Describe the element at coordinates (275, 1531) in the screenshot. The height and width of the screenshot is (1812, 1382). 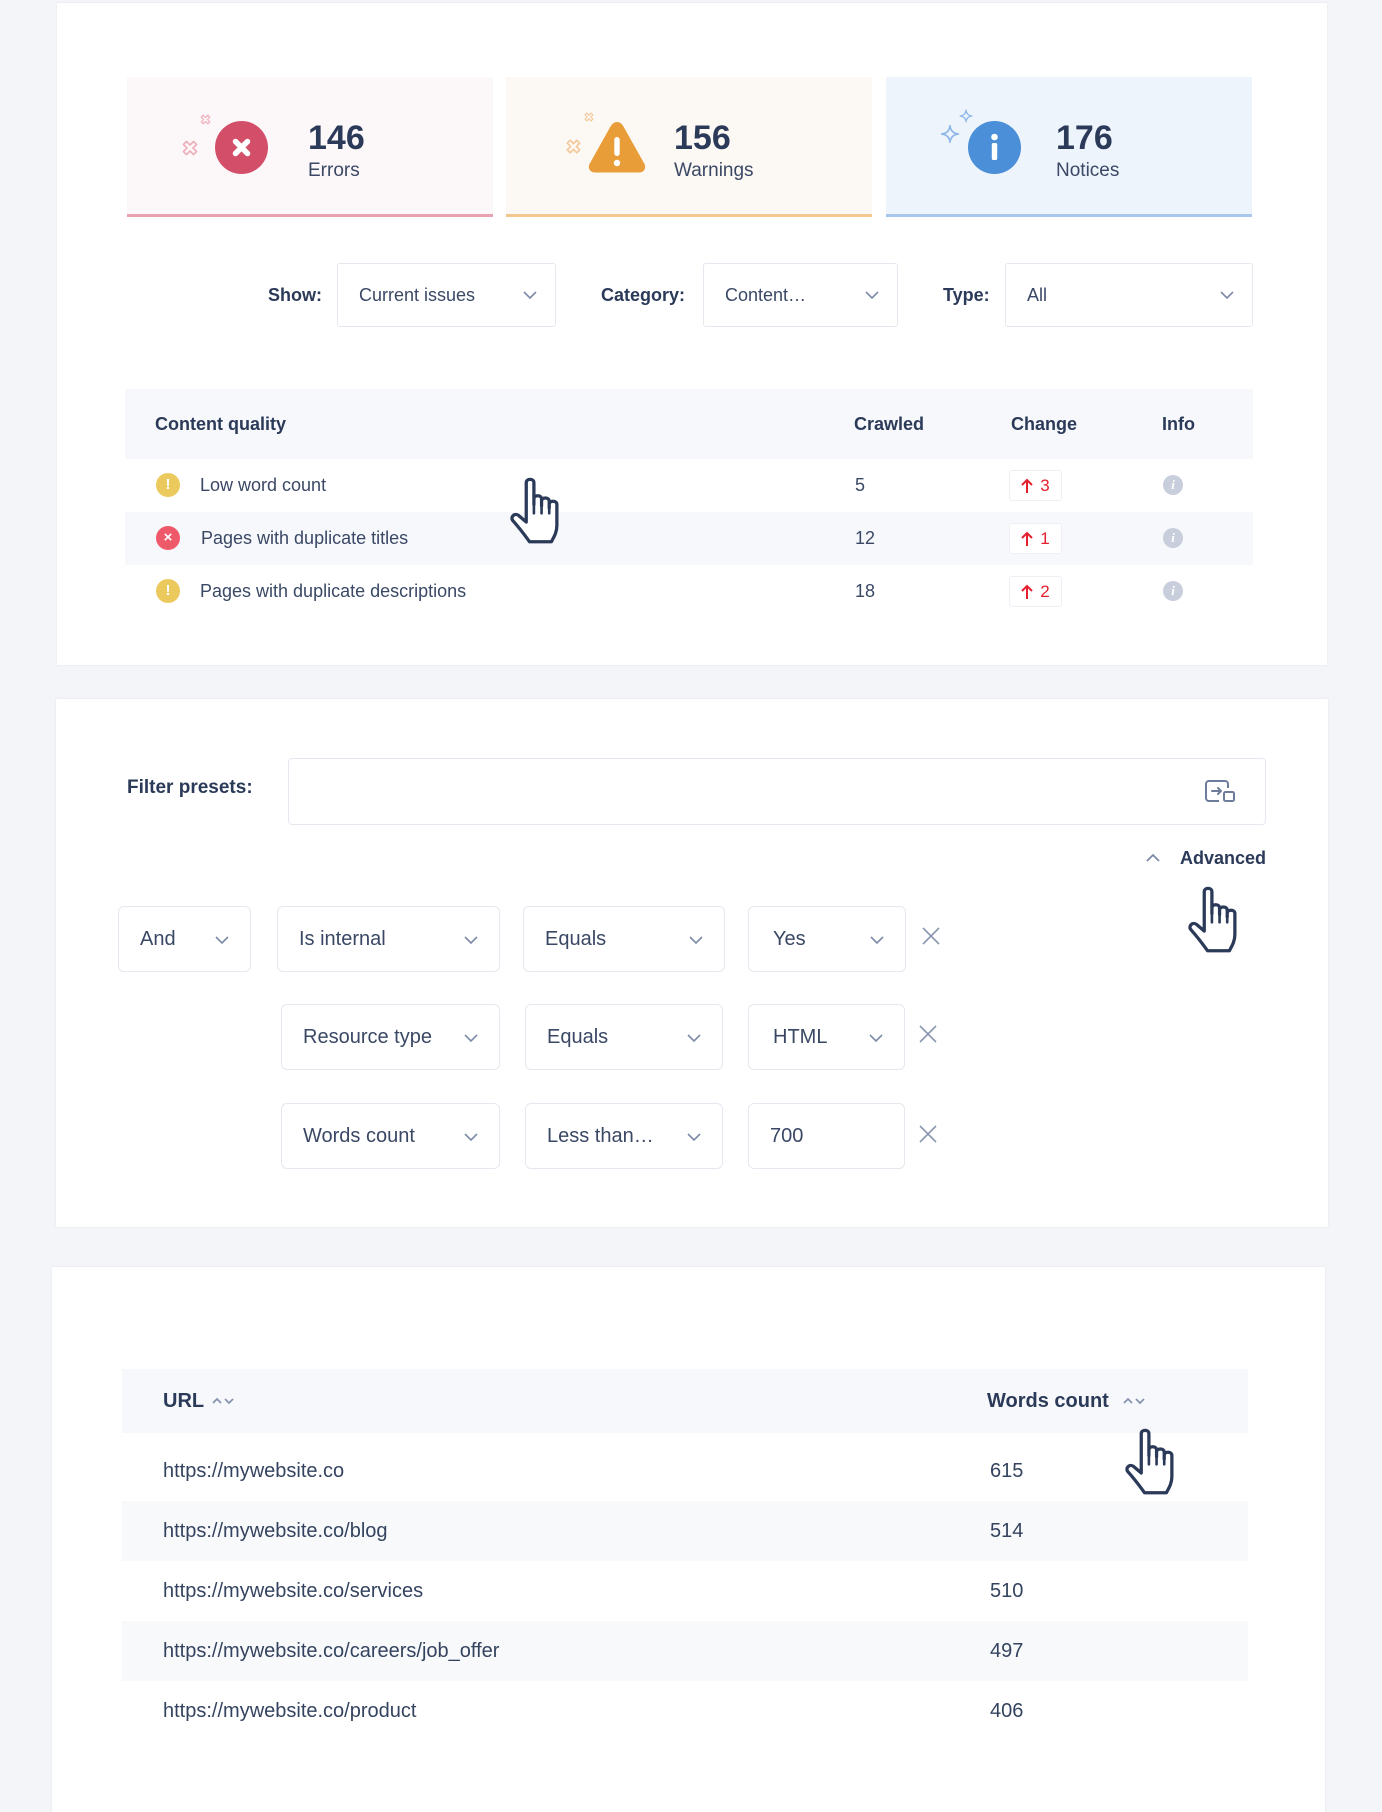
I see `url-cell: https://mywebsite.co/blog` at that location.